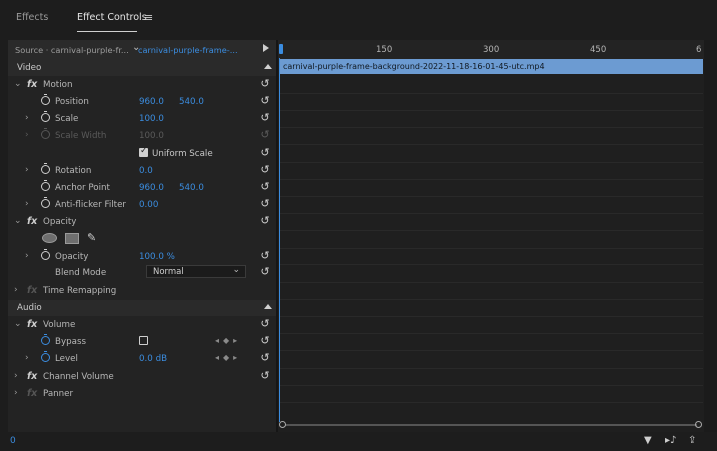 This screenshot has height=451, width=717. I want to click on effect-row-motion: ⌄ fx Motion ↺, so click(142, 85).